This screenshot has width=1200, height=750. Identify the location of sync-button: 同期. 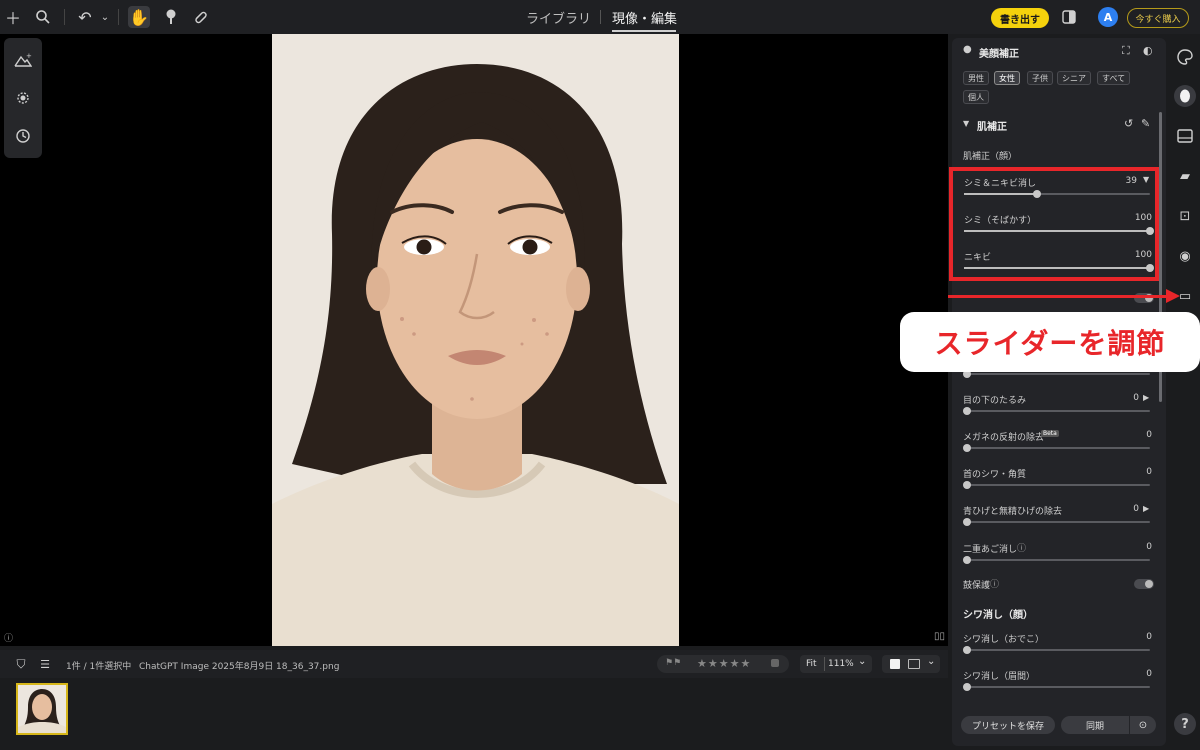
(1095, 725).